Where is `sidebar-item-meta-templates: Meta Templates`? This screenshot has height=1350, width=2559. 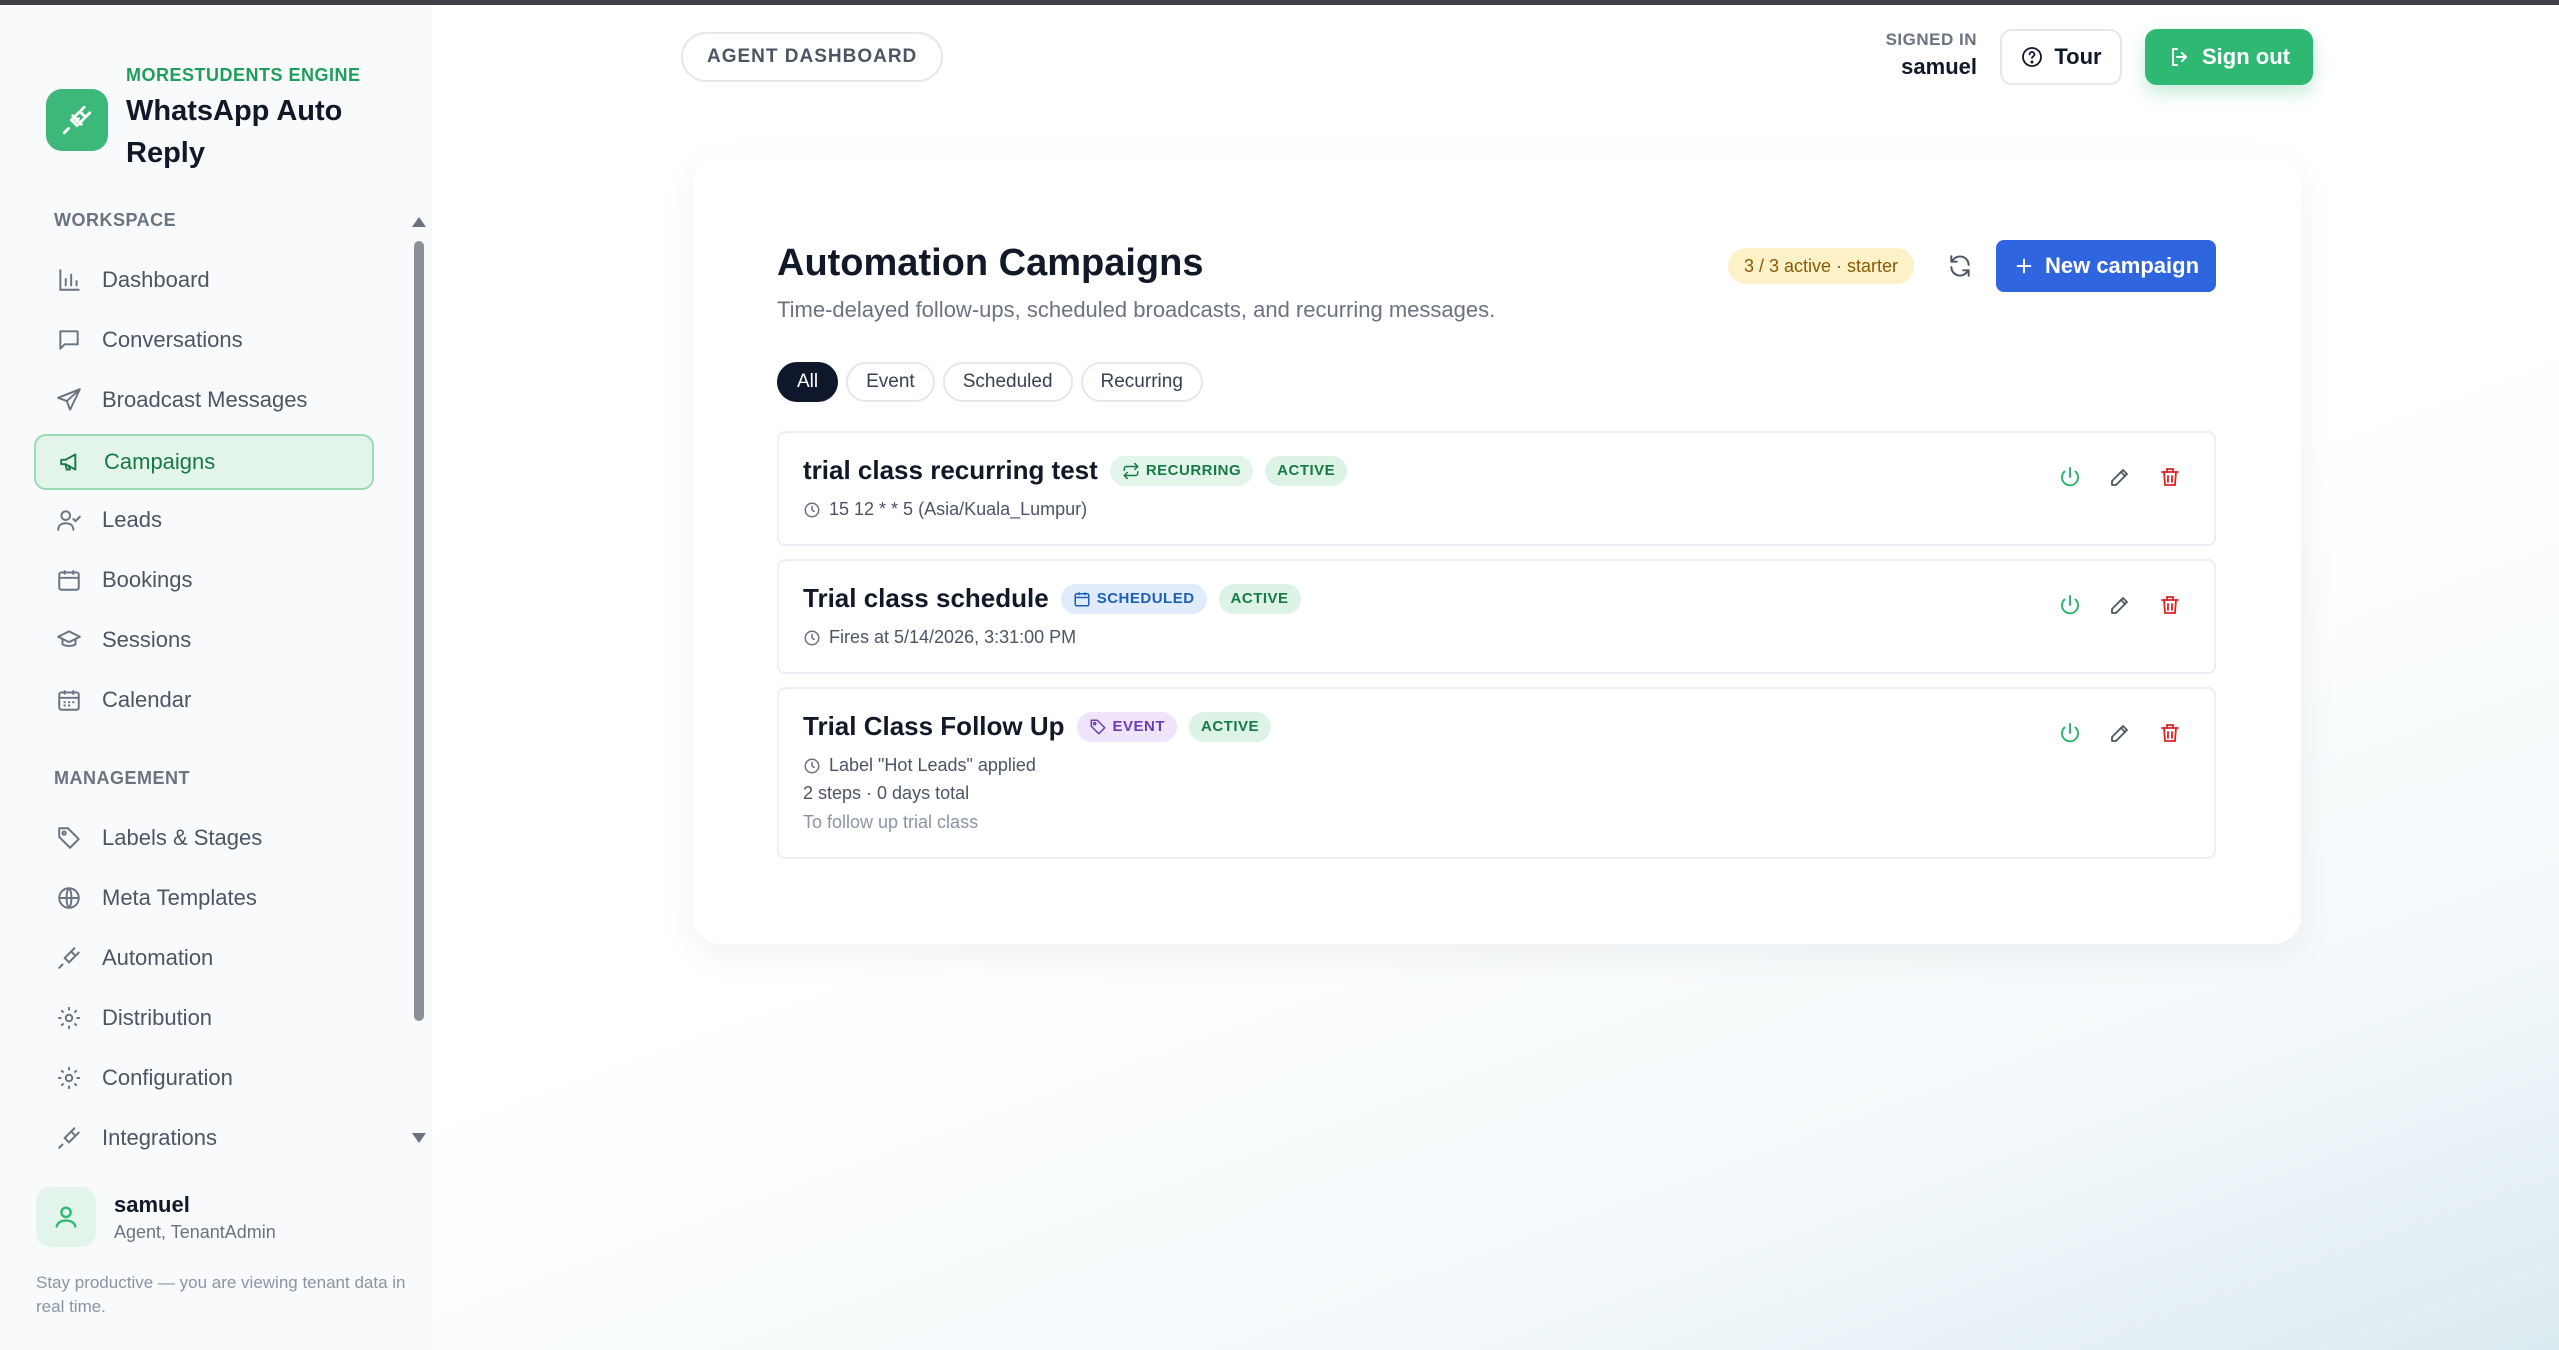 sidebar-item-meta-templates: Meta Templates is located at coordinates (204, 898).